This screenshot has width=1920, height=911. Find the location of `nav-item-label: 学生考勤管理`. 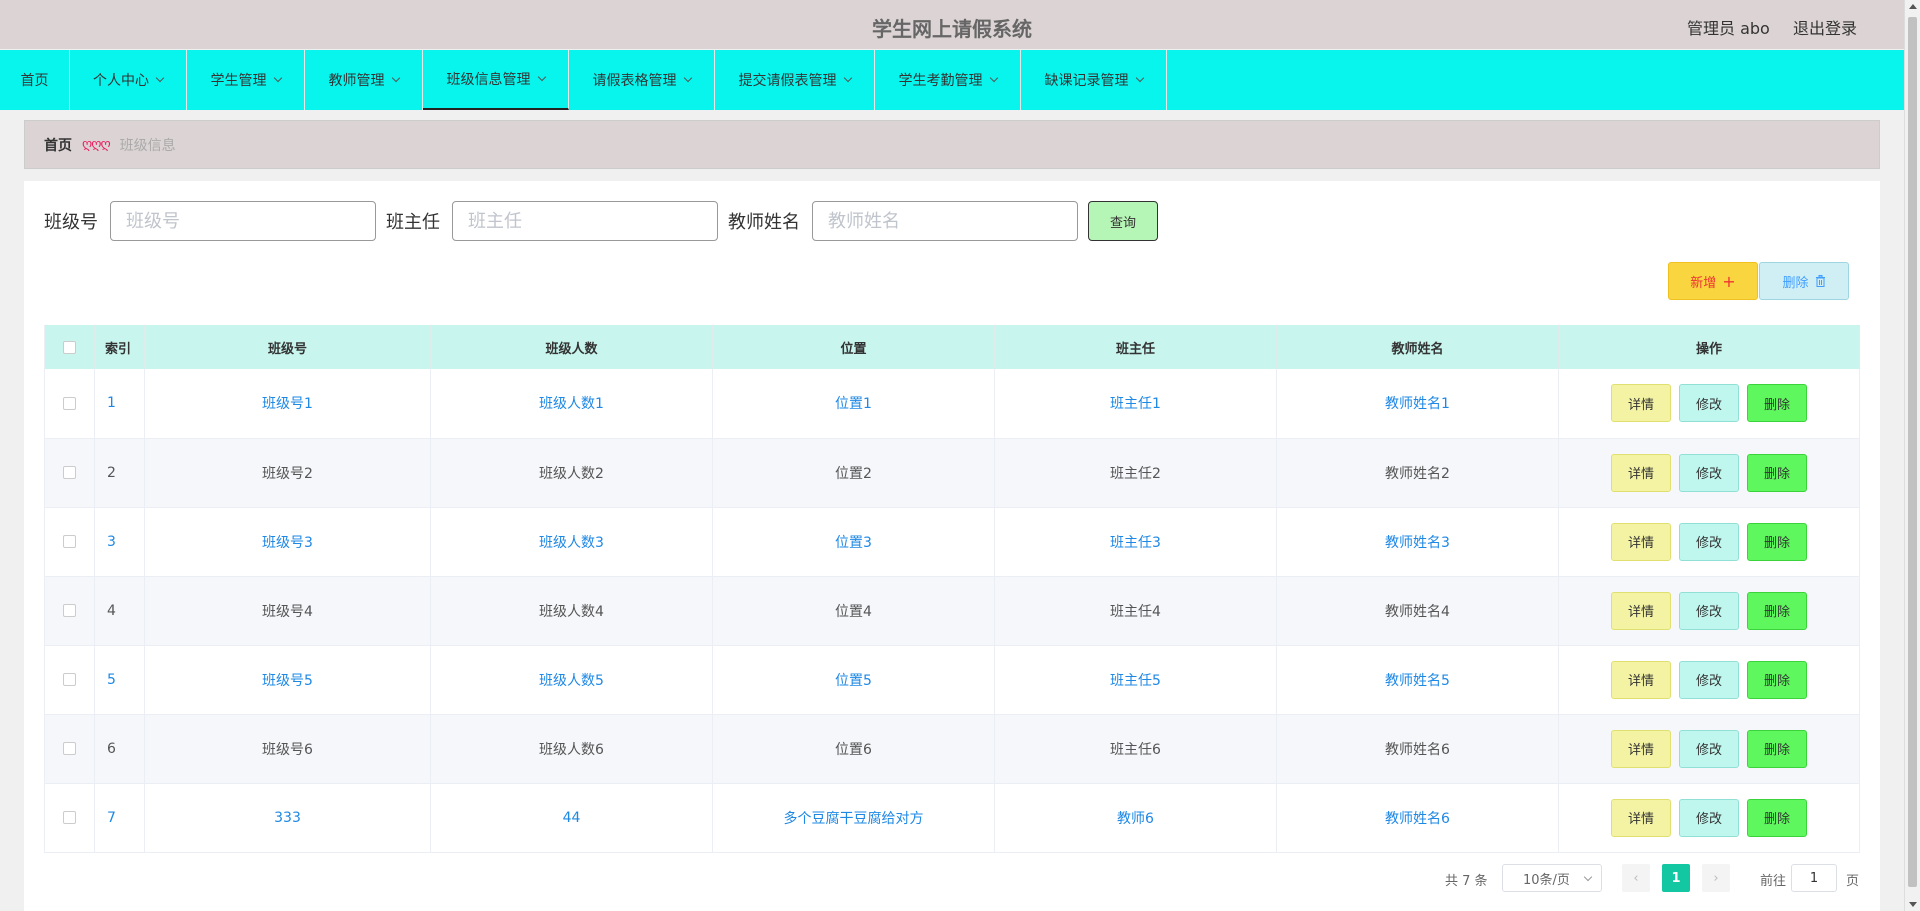

nav-item-label: 学生考勤管理 is located at coordinates (940, 81).